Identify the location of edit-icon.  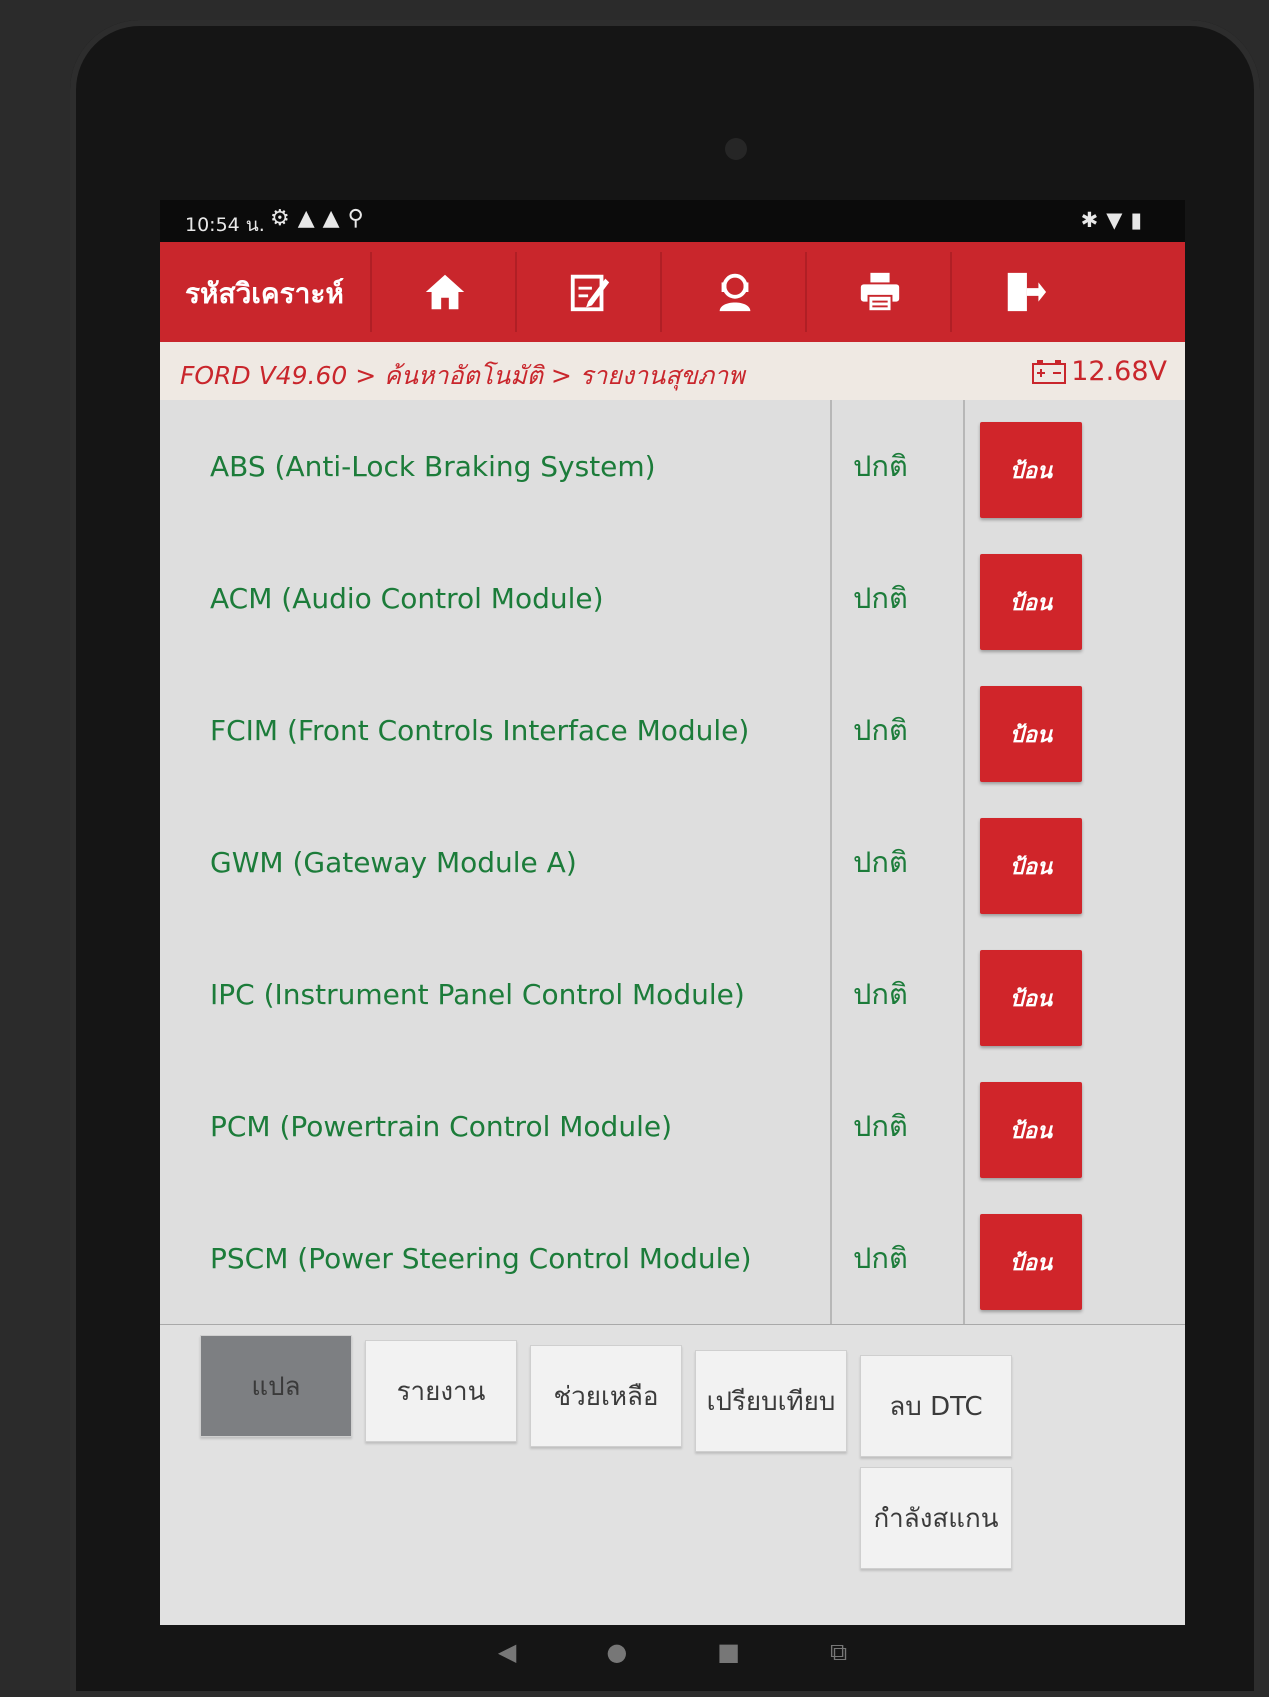
(589, 293).